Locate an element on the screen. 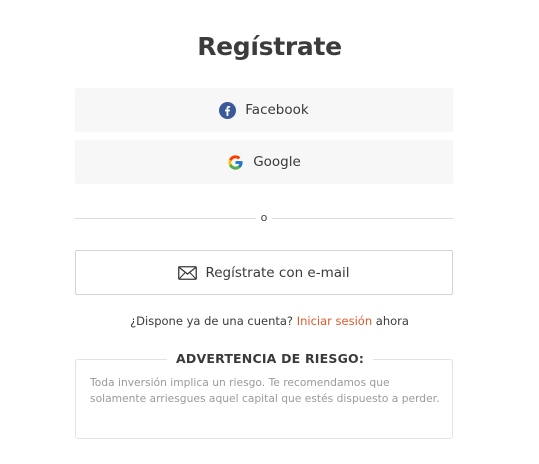  page-title: Regístrate is located at coordinates (269, 46).